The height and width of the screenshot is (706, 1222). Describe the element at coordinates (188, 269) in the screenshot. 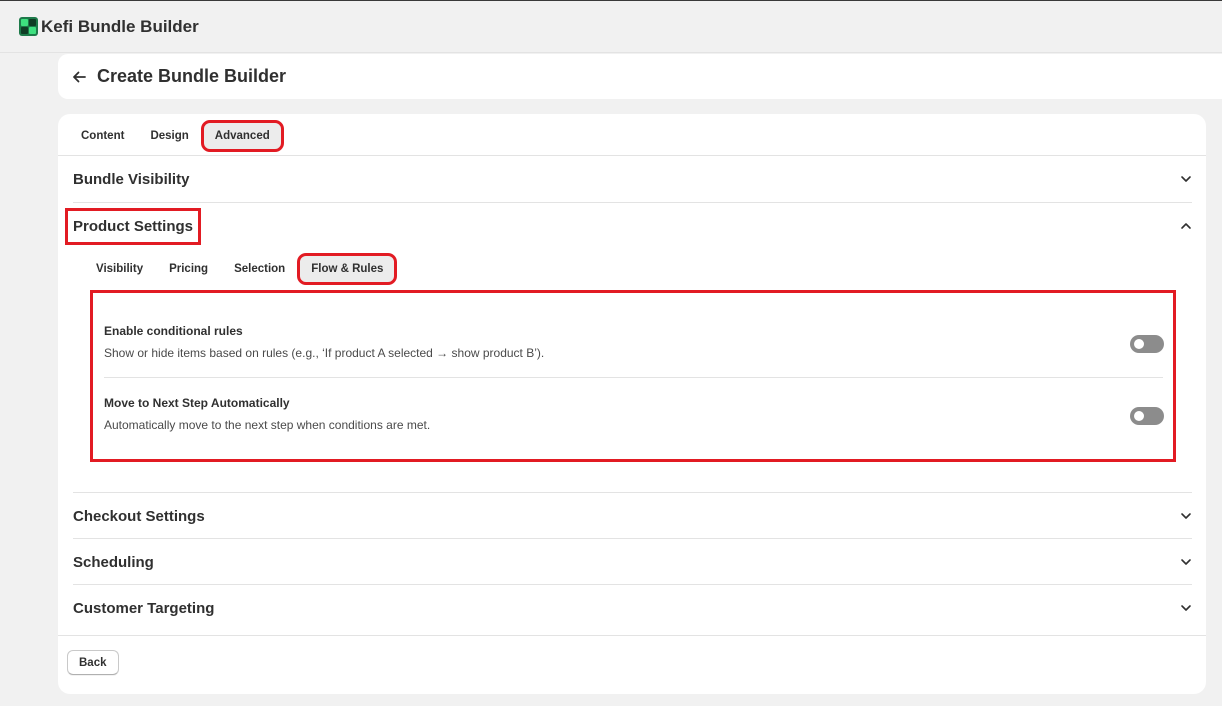

I see `sub-tab-pricing: Pricing` at that location.